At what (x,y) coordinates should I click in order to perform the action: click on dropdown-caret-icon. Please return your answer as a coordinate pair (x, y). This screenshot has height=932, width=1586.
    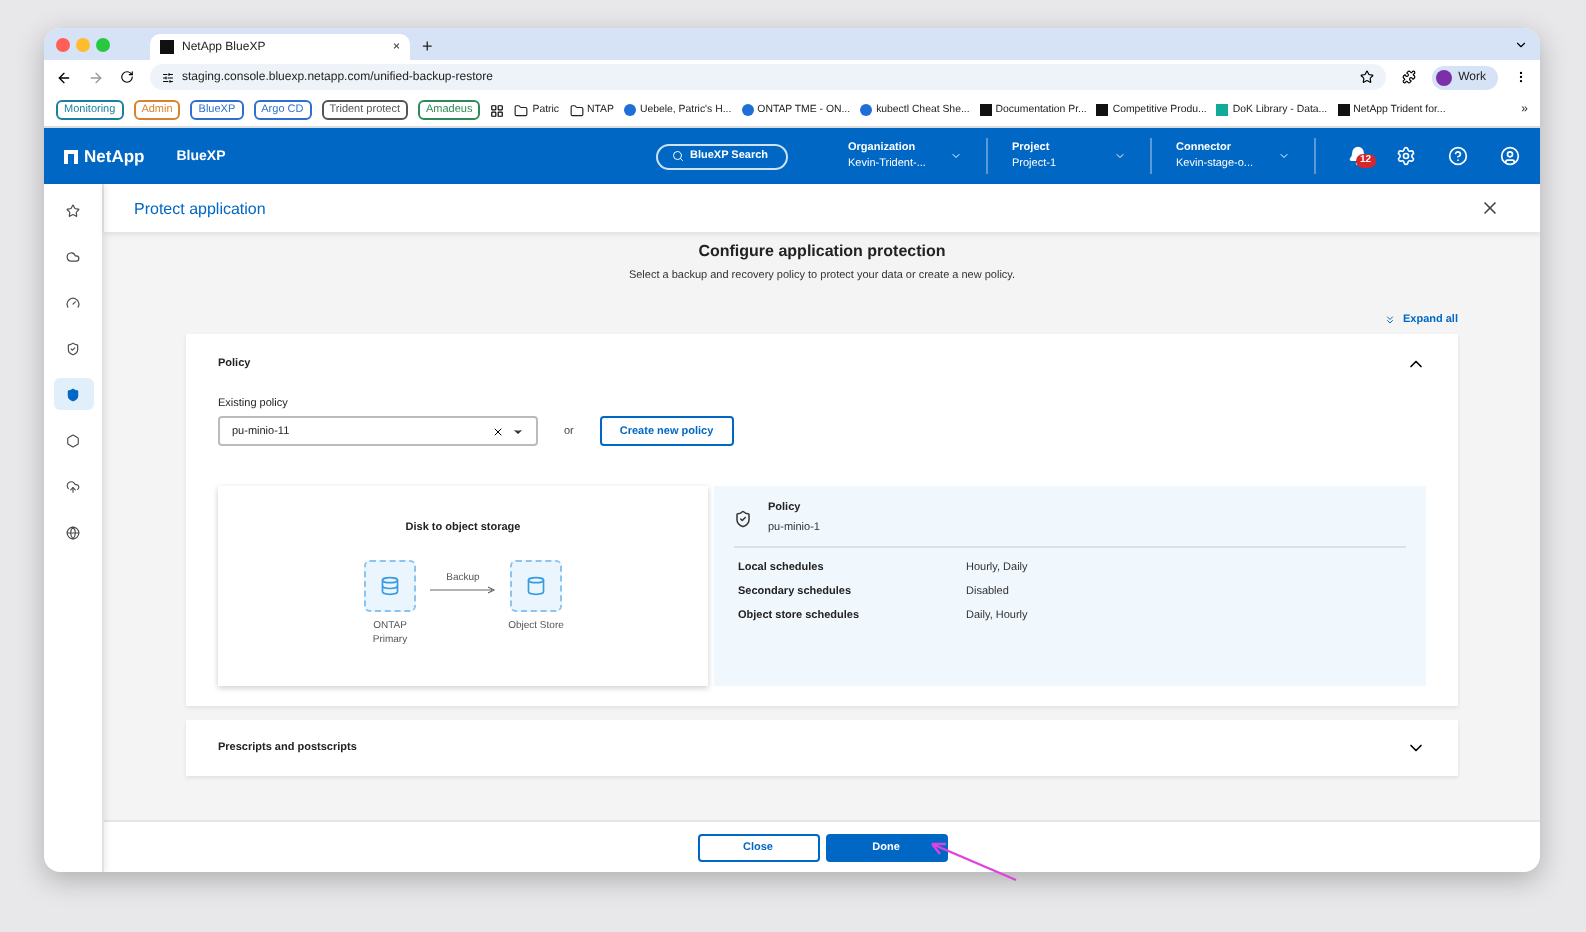
    Looking at the image, I should click on (518, 431).